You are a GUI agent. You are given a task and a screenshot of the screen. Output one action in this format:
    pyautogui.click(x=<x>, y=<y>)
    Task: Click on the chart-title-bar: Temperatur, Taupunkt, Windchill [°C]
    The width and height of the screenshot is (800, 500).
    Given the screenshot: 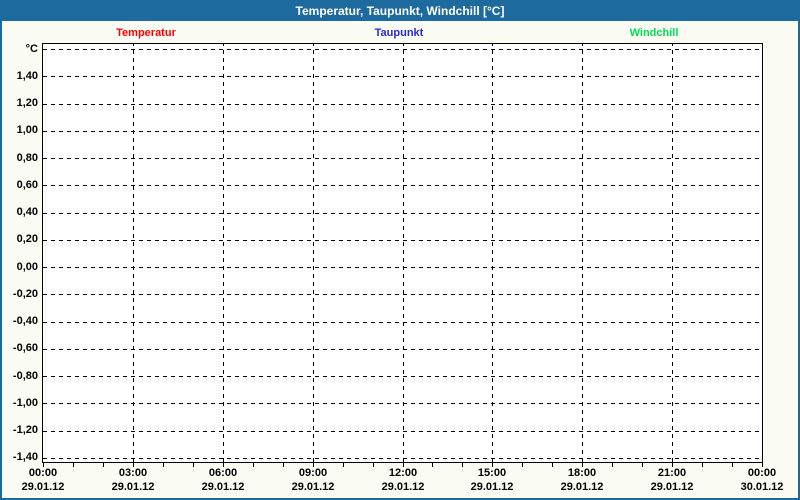 What is the action you would take?
    pyautogui.click(x=400, y=11)
    